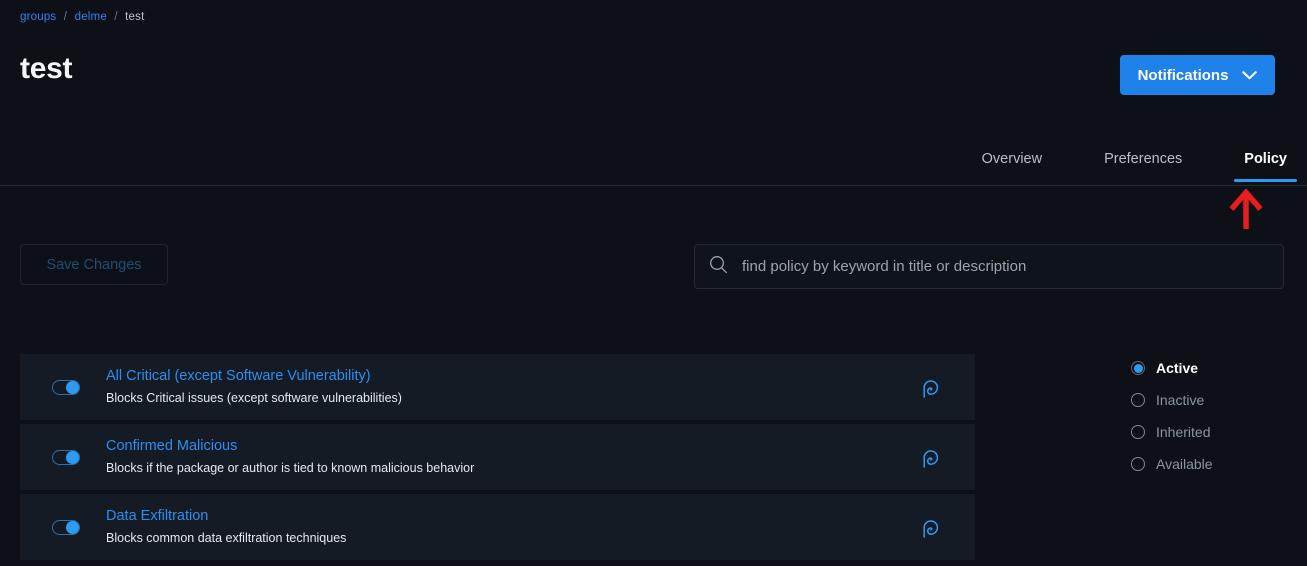 Image resolution: width=1307 pixels, height=566 pixels. I want to click on search-icon, so click(718, 267).